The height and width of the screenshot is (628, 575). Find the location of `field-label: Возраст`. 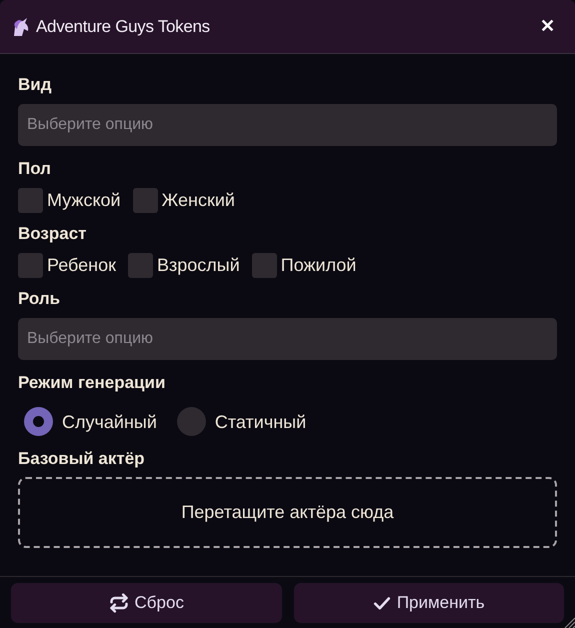

field-label: Возраст is located at coordinates (53, 234).